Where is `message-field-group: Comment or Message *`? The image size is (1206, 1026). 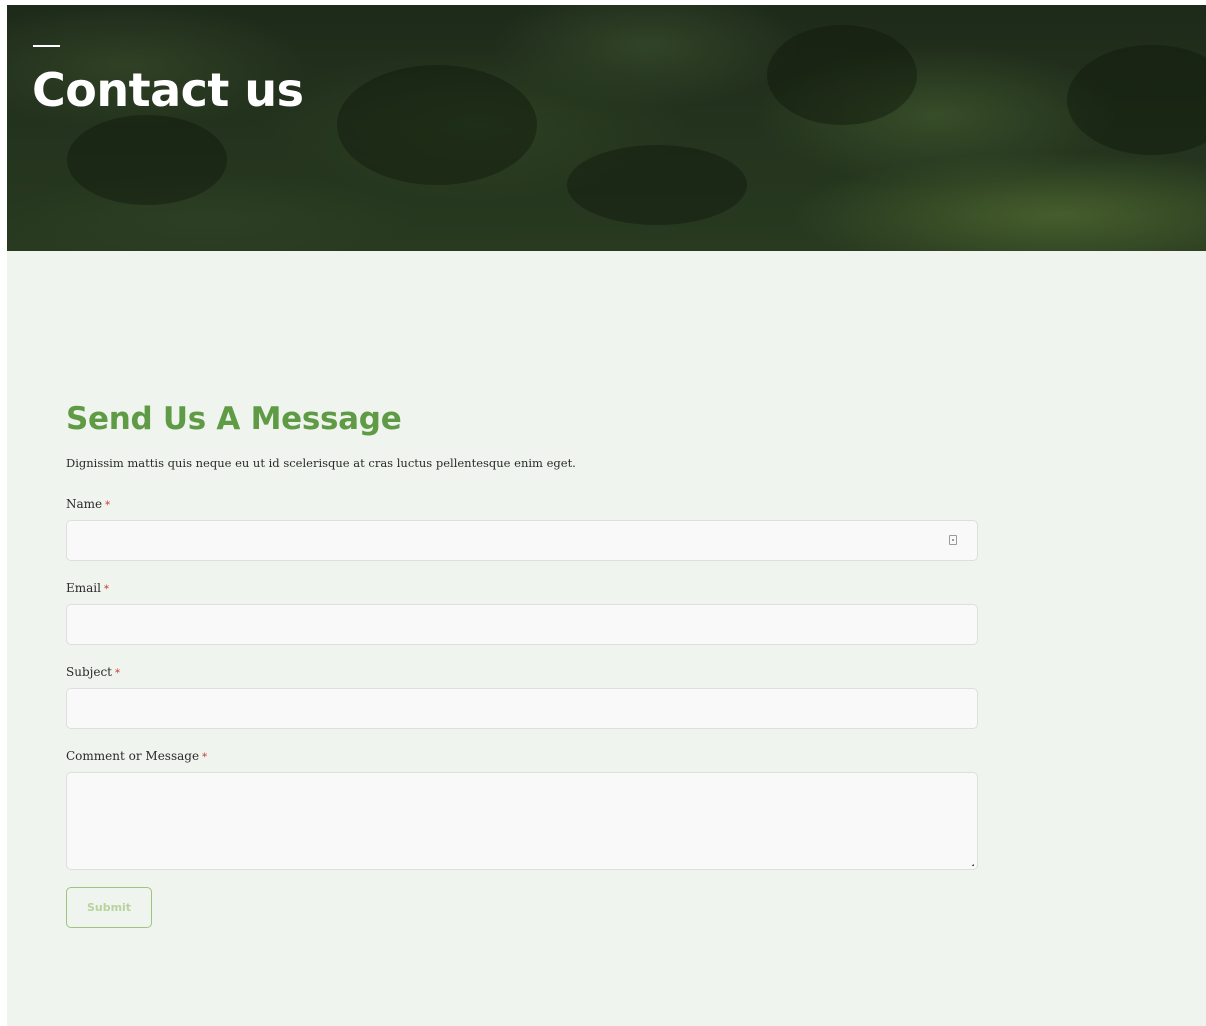 message-field-group: Comment or Message * is located at coordinates (522, 808).